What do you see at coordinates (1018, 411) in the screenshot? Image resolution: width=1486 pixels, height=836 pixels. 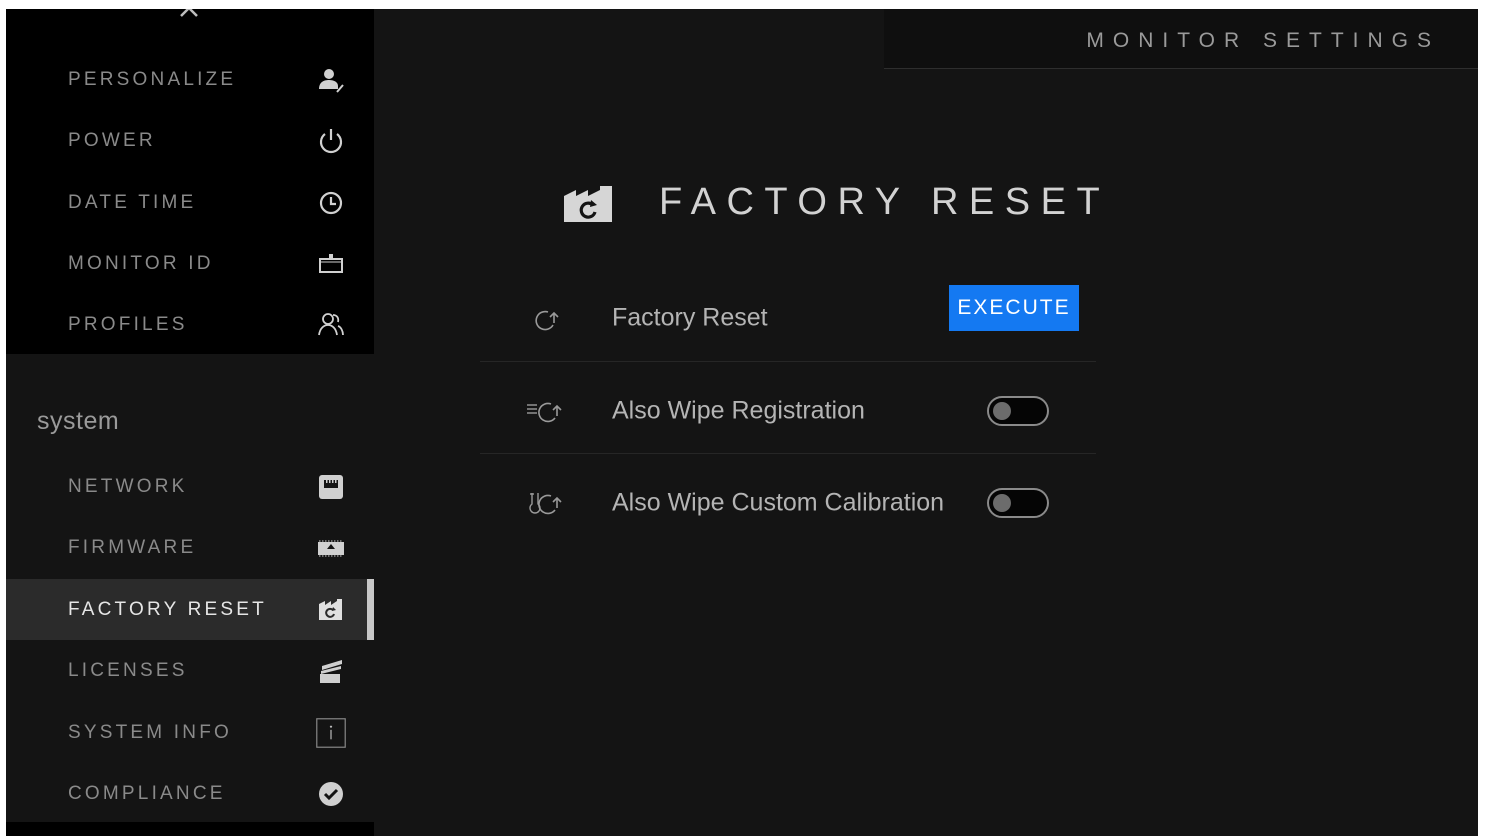 I see `wipe-registration-toggle` at bounding box center [1018, 411].